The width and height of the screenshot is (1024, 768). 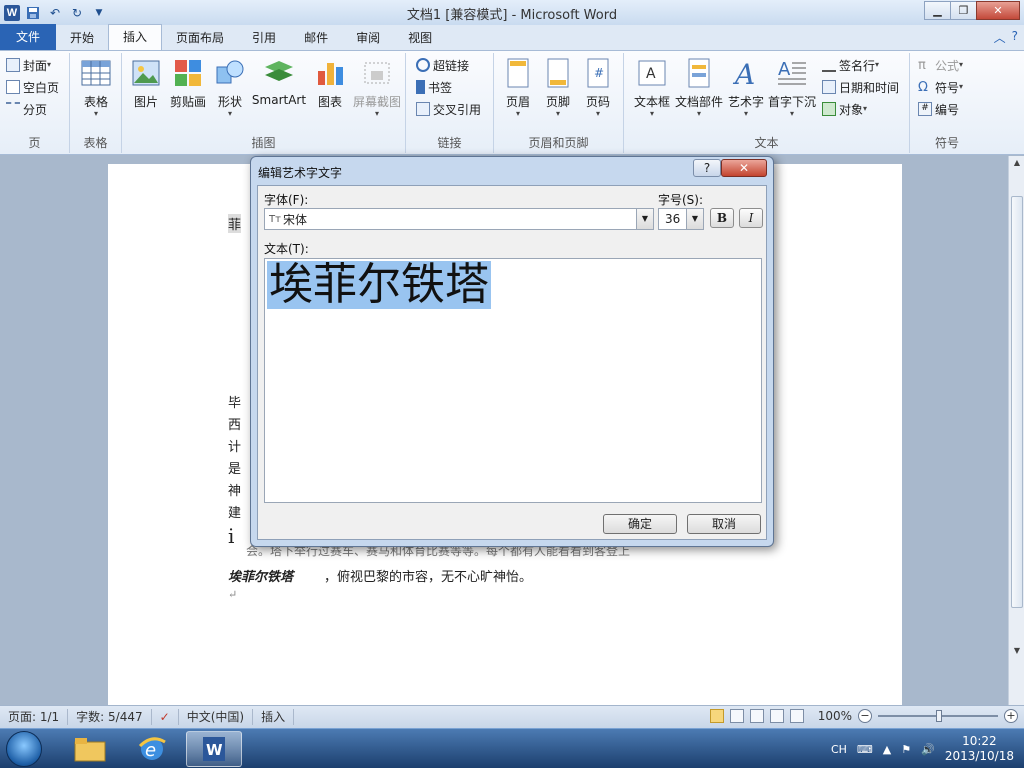 I want to click on word-count: 字数: 5/447, so click(x=110, y=717).